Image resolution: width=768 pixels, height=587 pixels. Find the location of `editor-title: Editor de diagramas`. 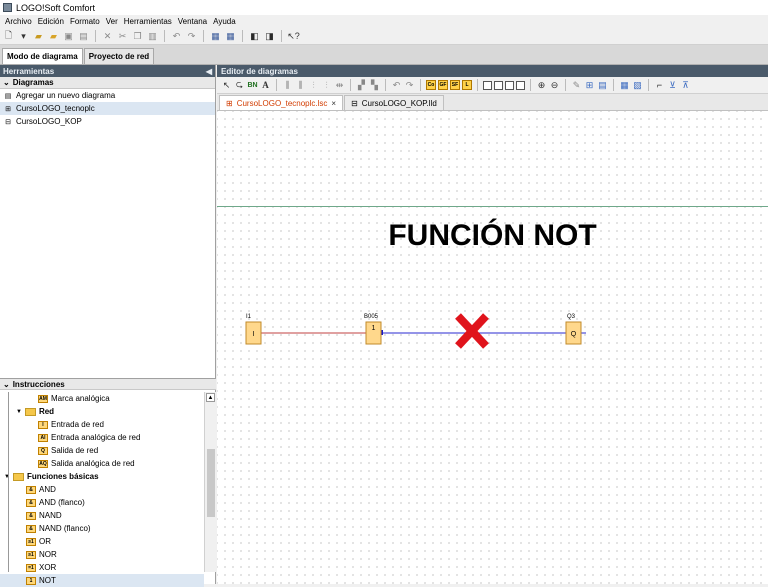

editor-title: Editor de diagramas is located at coordinates (259, 71).